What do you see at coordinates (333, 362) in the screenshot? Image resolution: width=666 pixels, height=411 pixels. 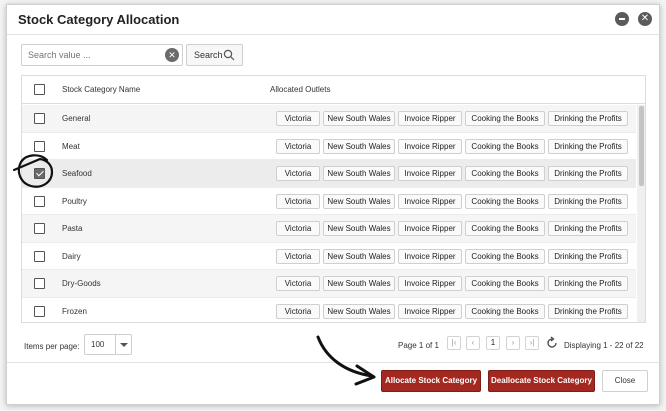 I see `footer-divider` at bounding box center [333, 362].